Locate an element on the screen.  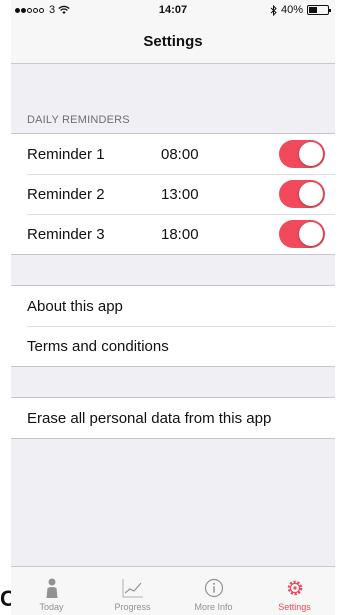
tab-label: Settings is located at coordinates (294, 607).